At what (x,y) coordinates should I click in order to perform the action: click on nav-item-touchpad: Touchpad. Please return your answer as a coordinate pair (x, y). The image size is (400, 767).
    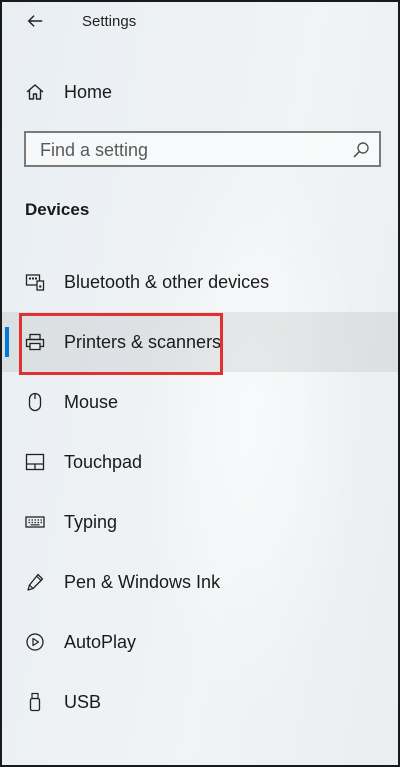
    Looking at the image, I should click on (200, 462).